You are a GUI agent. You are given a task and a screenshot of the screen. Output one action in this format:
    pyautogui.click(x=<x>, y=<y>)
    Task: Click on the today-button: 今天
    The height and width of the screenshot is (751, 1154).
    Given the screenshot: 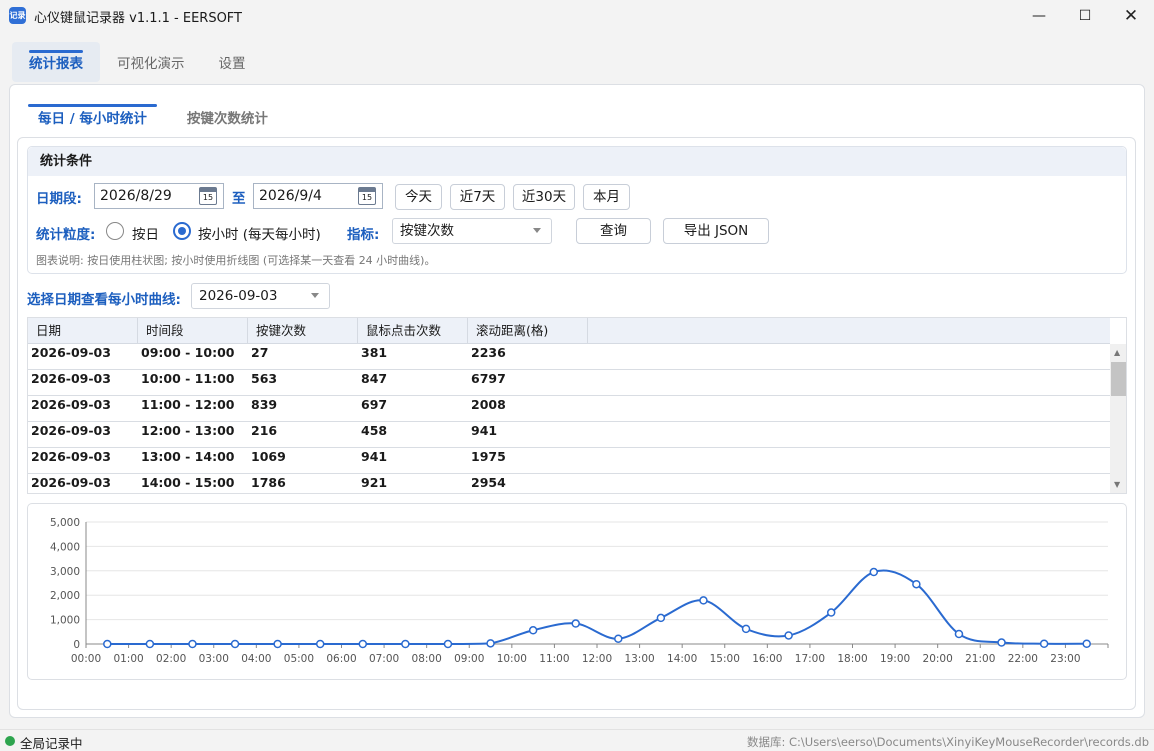 What is the action you would take?
    pyautogui.click(x=418, y=197)
    